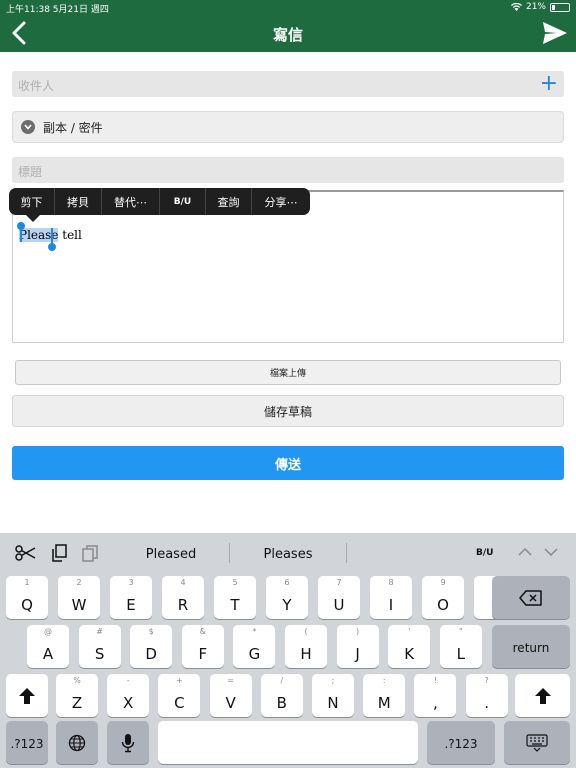 Image resolution: width=576 pixels, height=768 pixels. Describe the element at coordinates (281, 201) in the screenshot. I see `menu-share: 分享⋯` at that location.